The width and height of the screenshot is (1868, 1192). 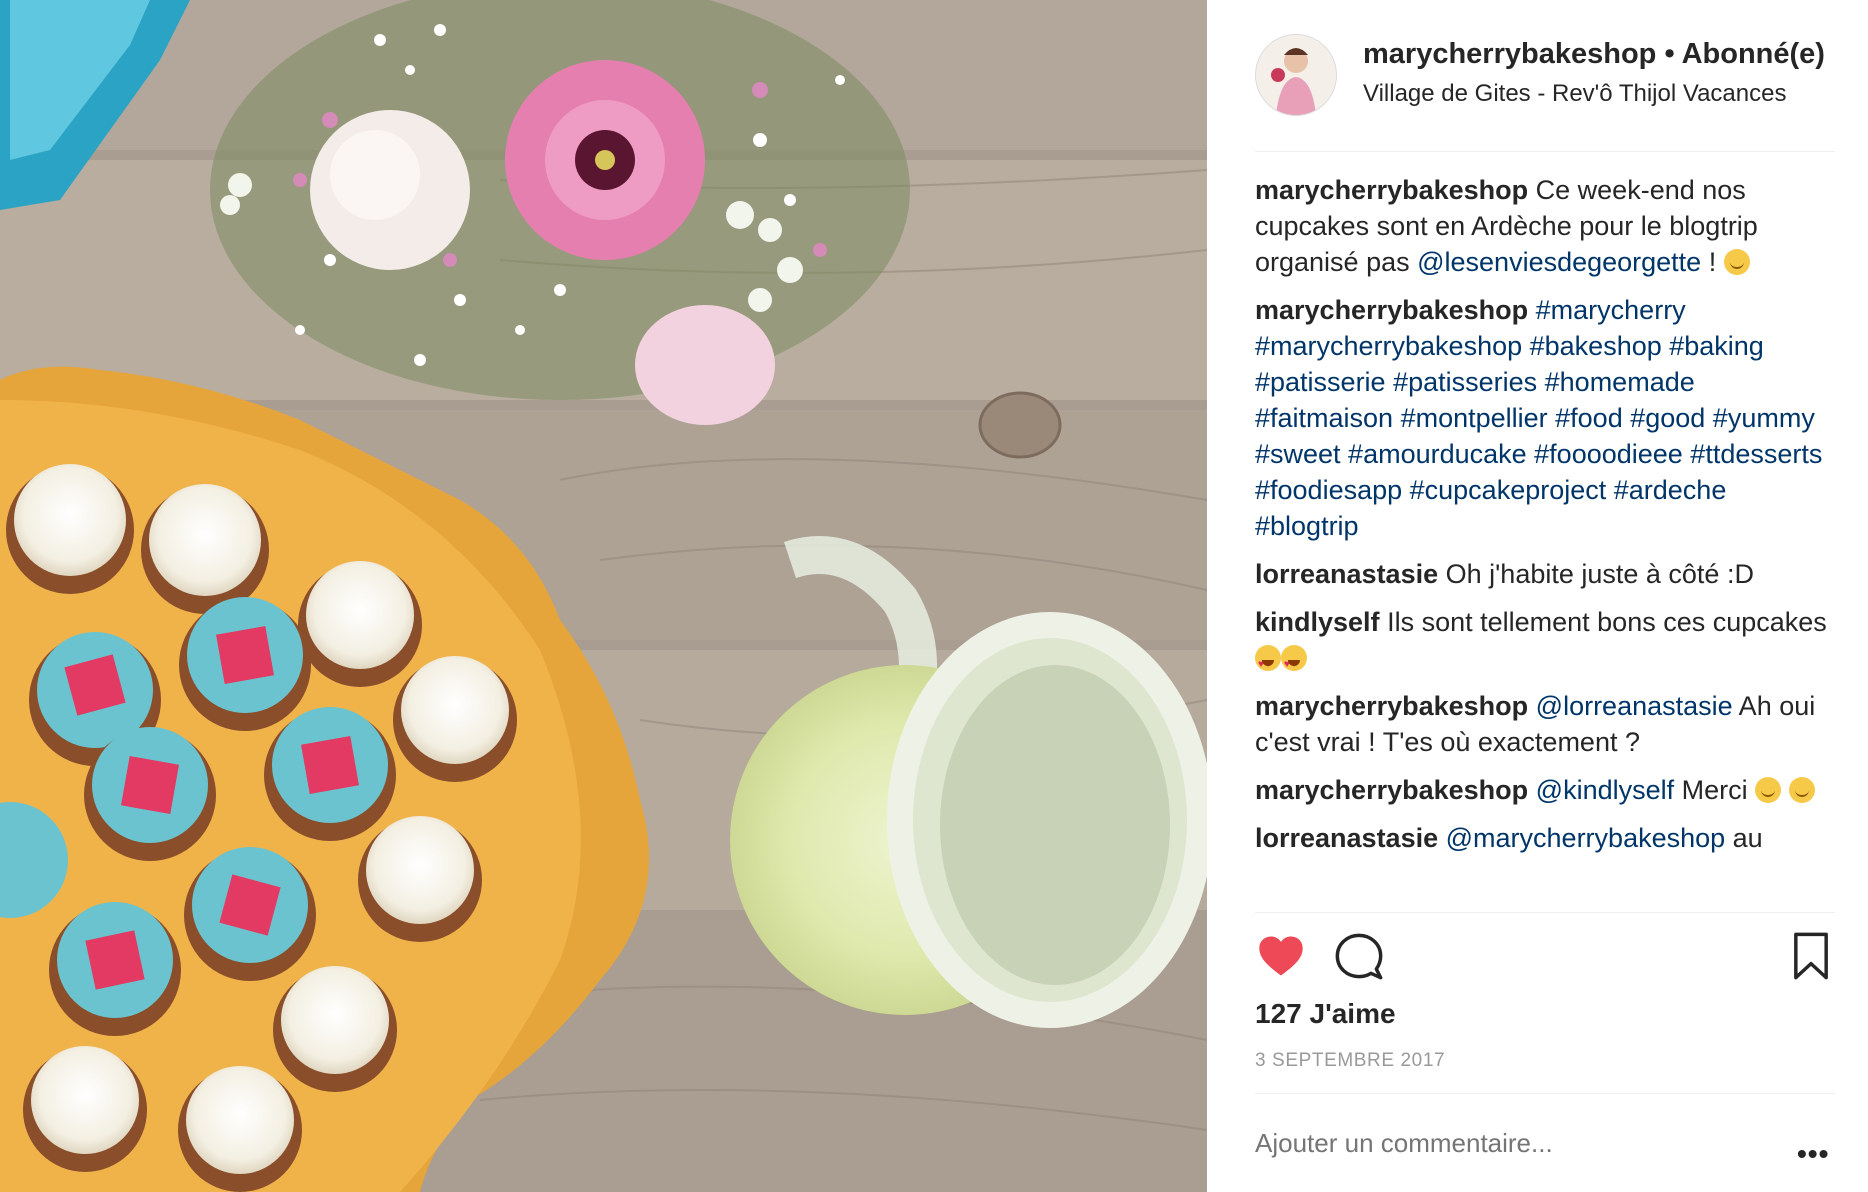 I want to click on more-options-icon: •••, so click(x=1813, y=1154).